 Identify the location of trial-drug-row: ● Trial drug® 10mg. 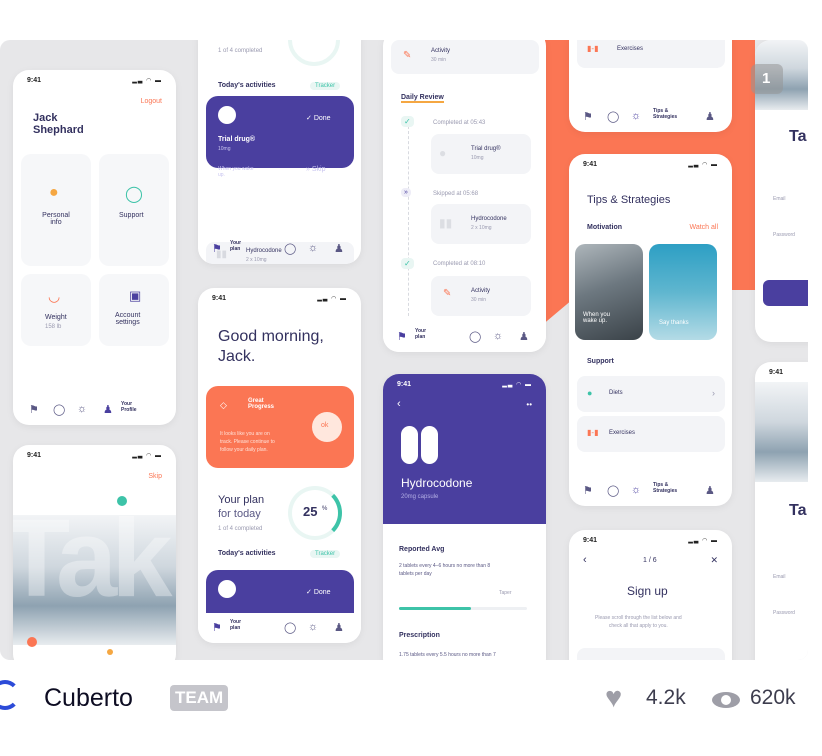
(481, 154).